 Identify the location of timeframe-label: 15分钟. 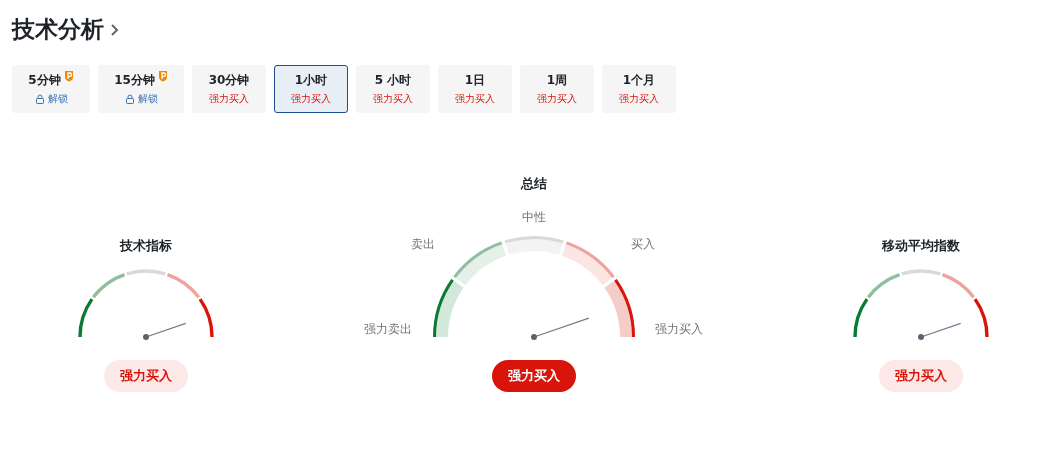
(134, 80).